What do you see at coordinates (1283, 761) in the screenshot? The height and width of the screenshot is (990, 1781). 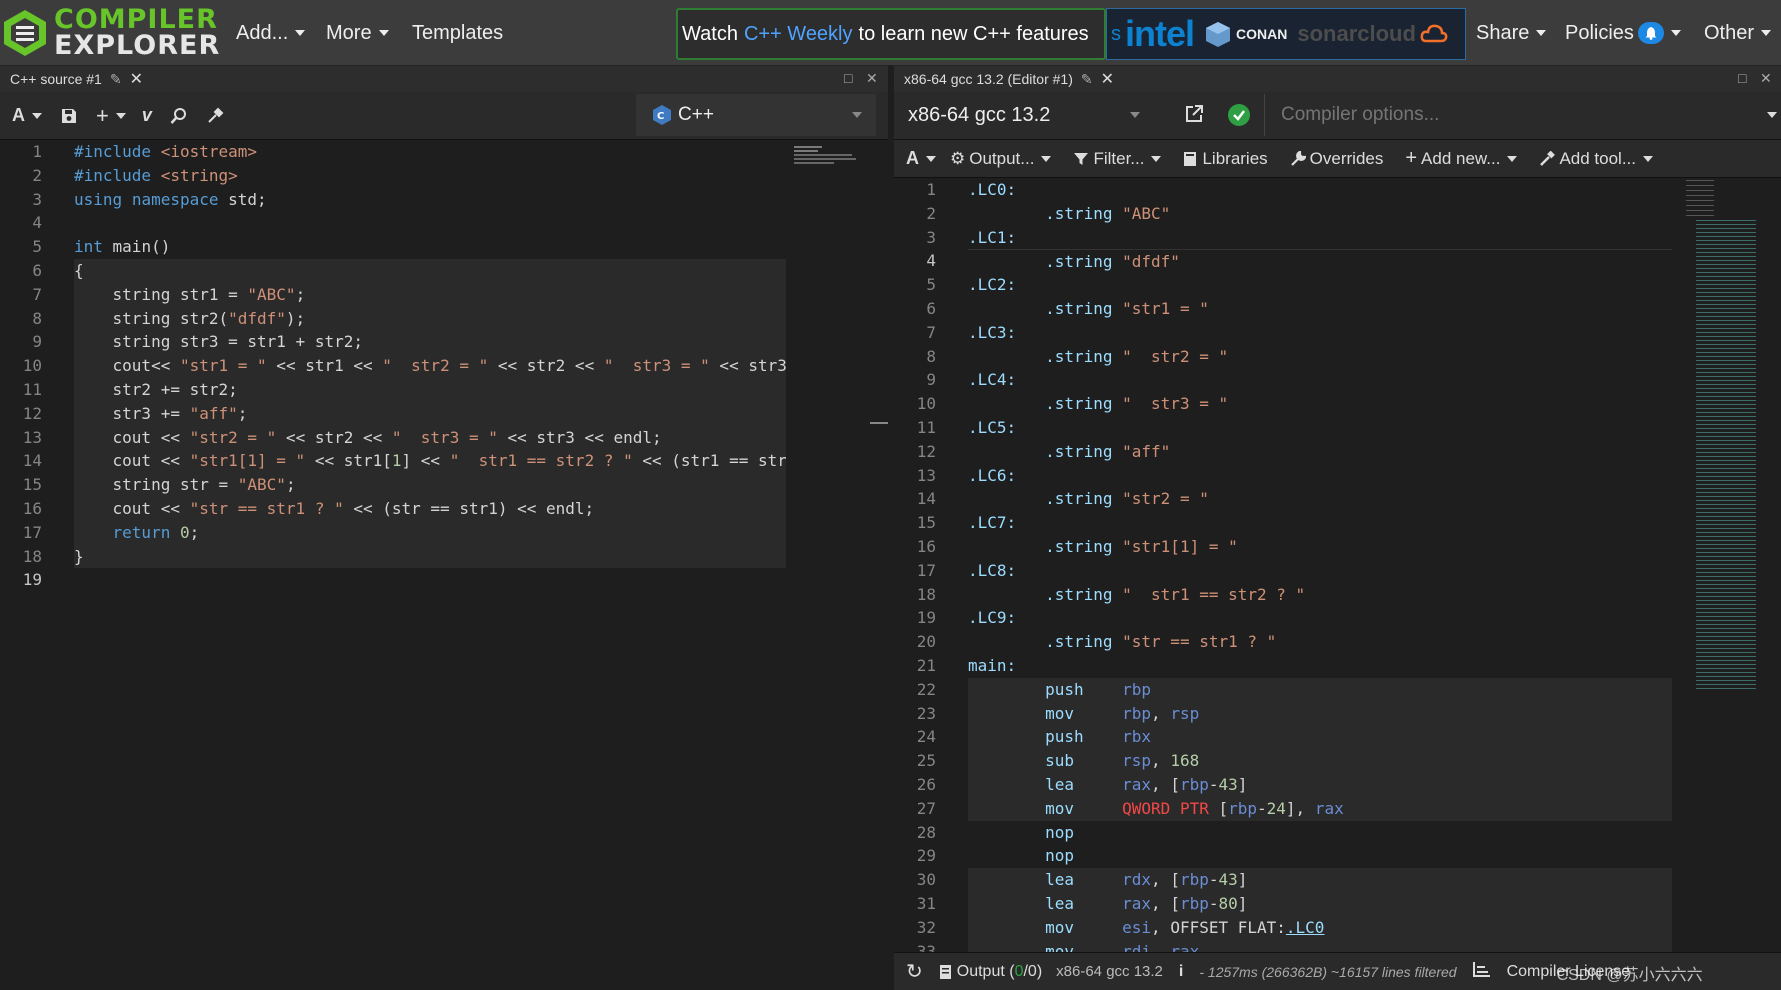 I see `assembly-line: 25 sub rsp, 168` at bounding box center [1283, 761].